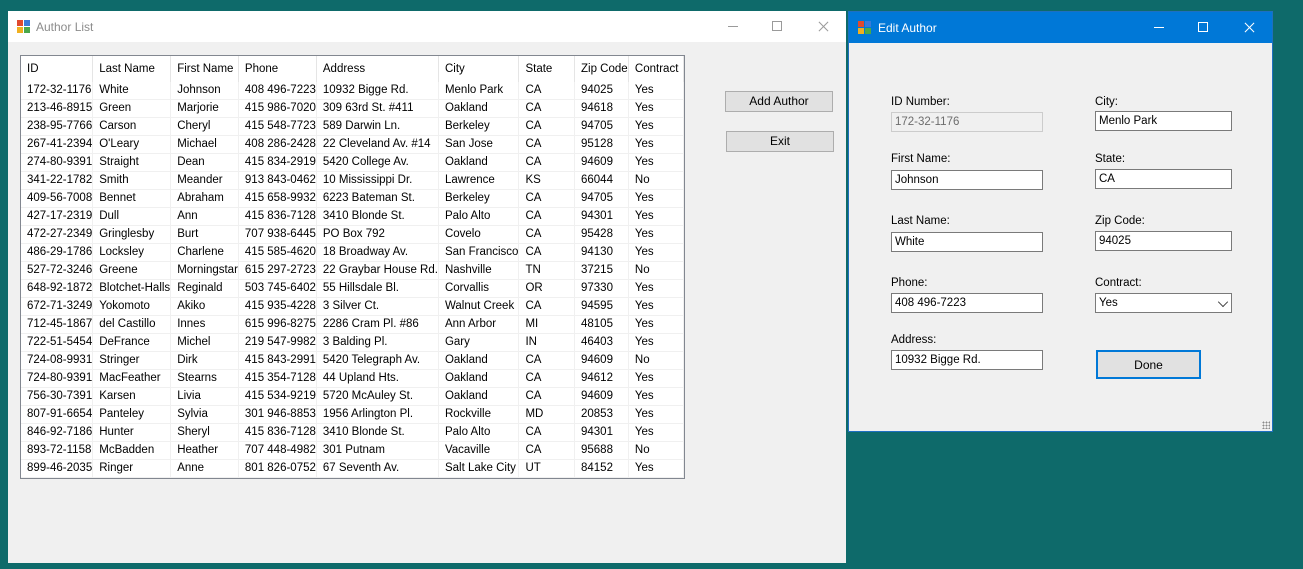  What do you see at coordinates (277, 468) in the screenshot?
I see `table-cell: 801 826-0752` at bounding box center [277, 468].